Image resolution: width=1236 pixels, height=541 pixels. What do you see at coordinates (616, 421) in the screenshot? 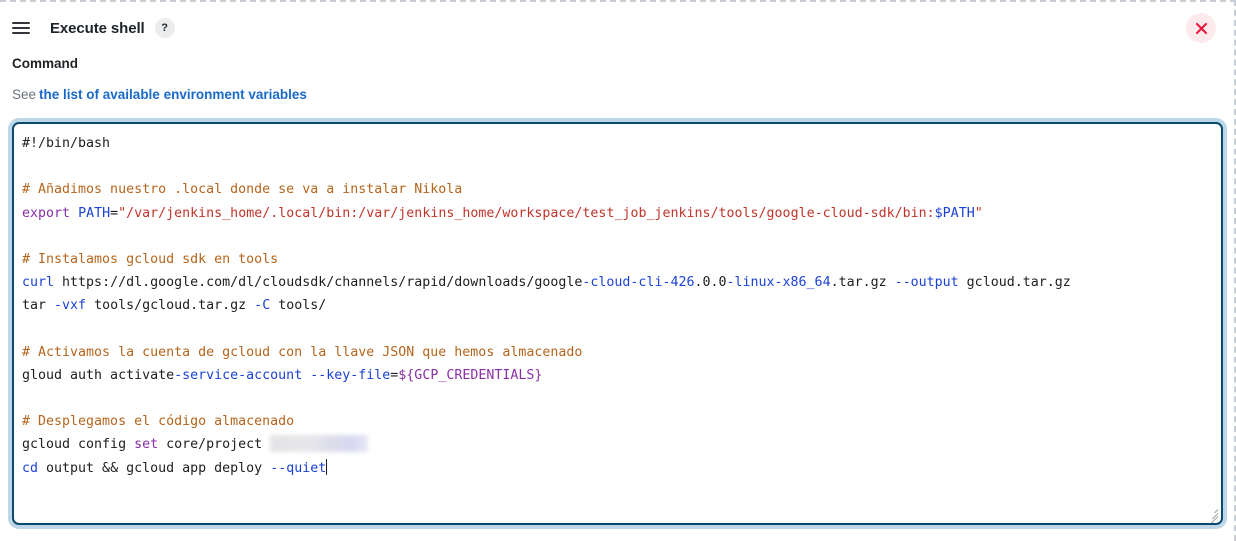
I see `code-line: # Desplegamos el código almacenado` at bounding box center [616, 421].